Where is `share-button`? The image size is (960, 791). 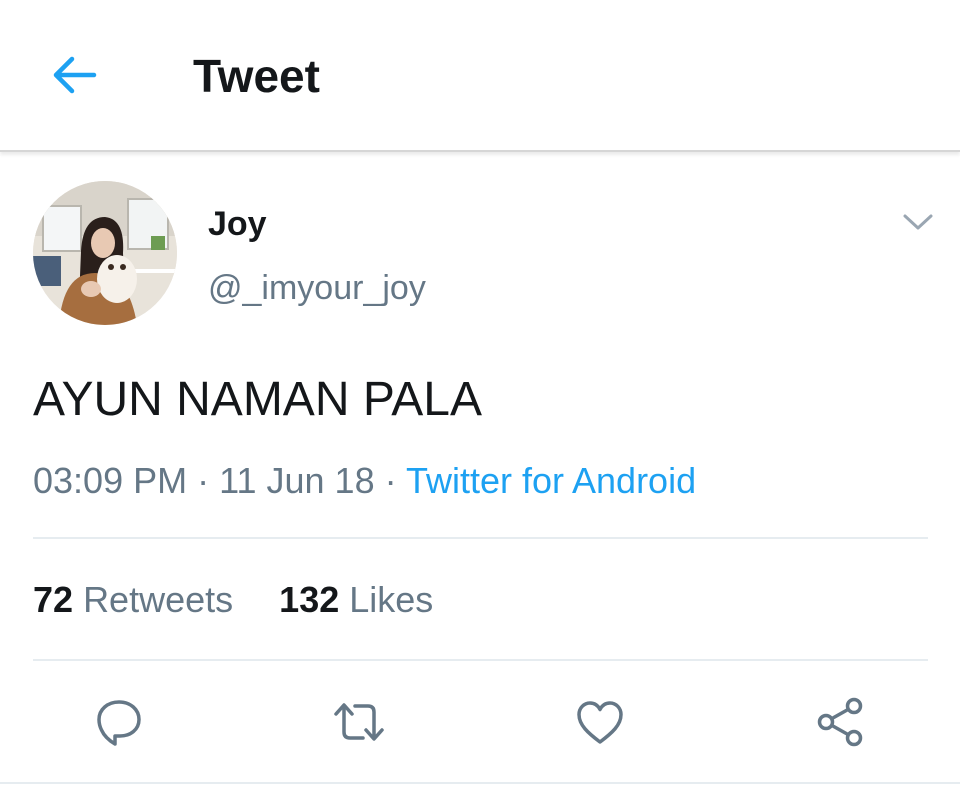
share-button is located at coordinates (840, 722).